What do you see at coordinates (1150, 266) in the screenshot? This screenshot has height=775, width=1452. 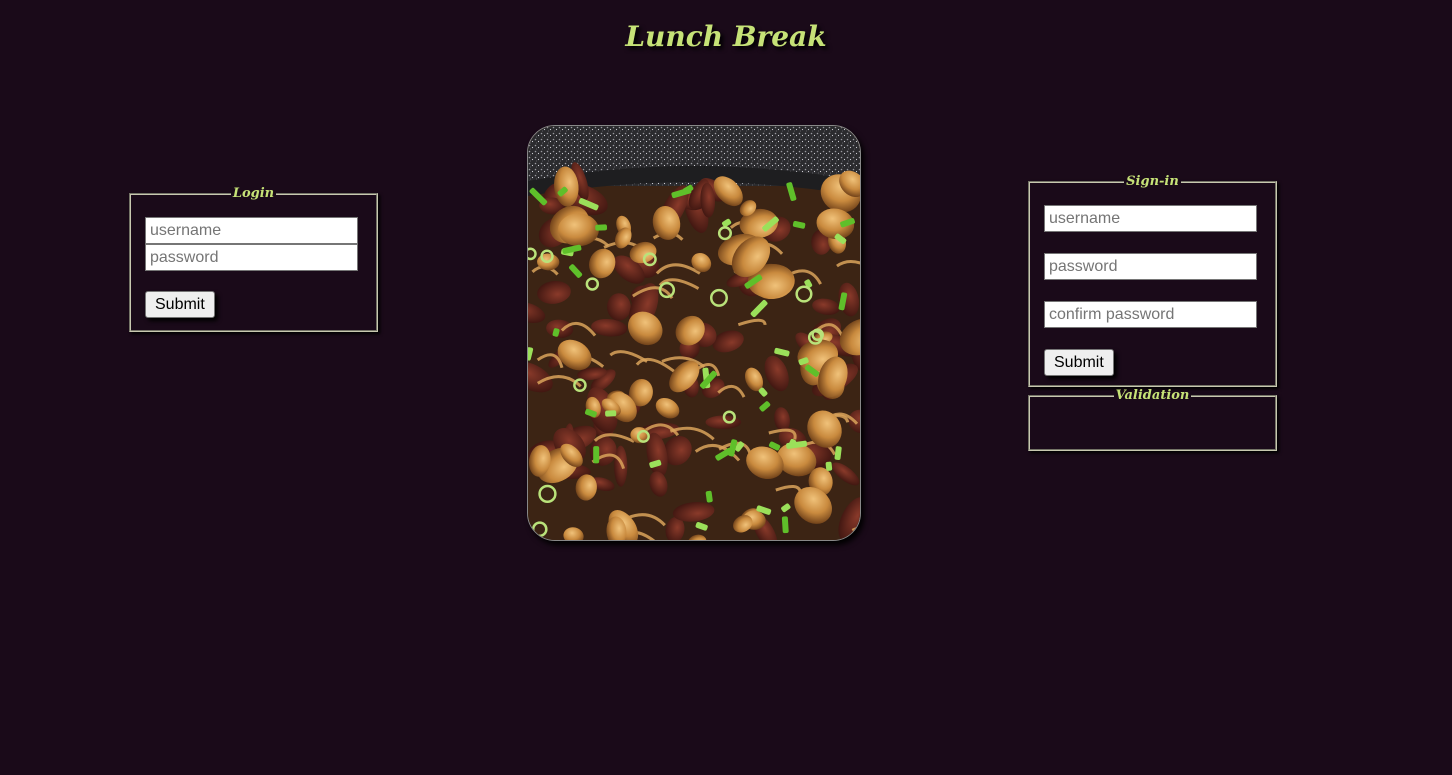 I see `signin-password-input` at bounding box center [1150, 266].